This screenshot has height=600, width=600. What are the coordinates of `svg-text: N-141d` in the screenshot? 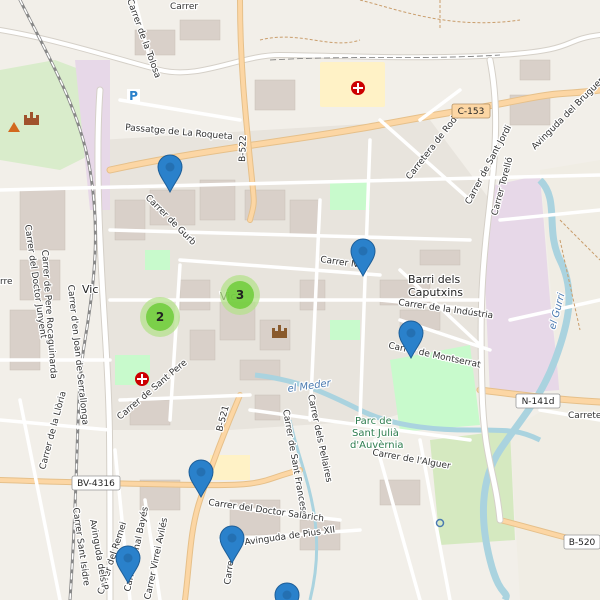 It's located at (538, 402).